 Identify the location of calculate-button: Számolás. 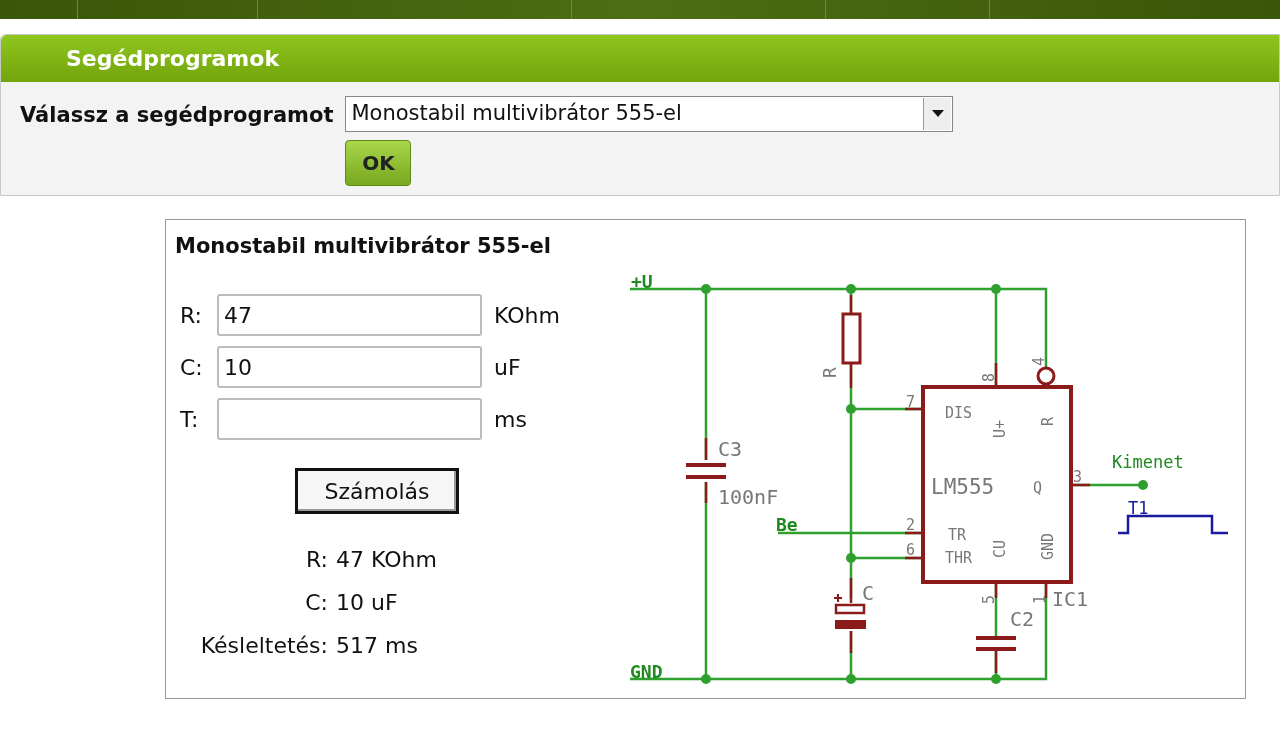
(377, 491).